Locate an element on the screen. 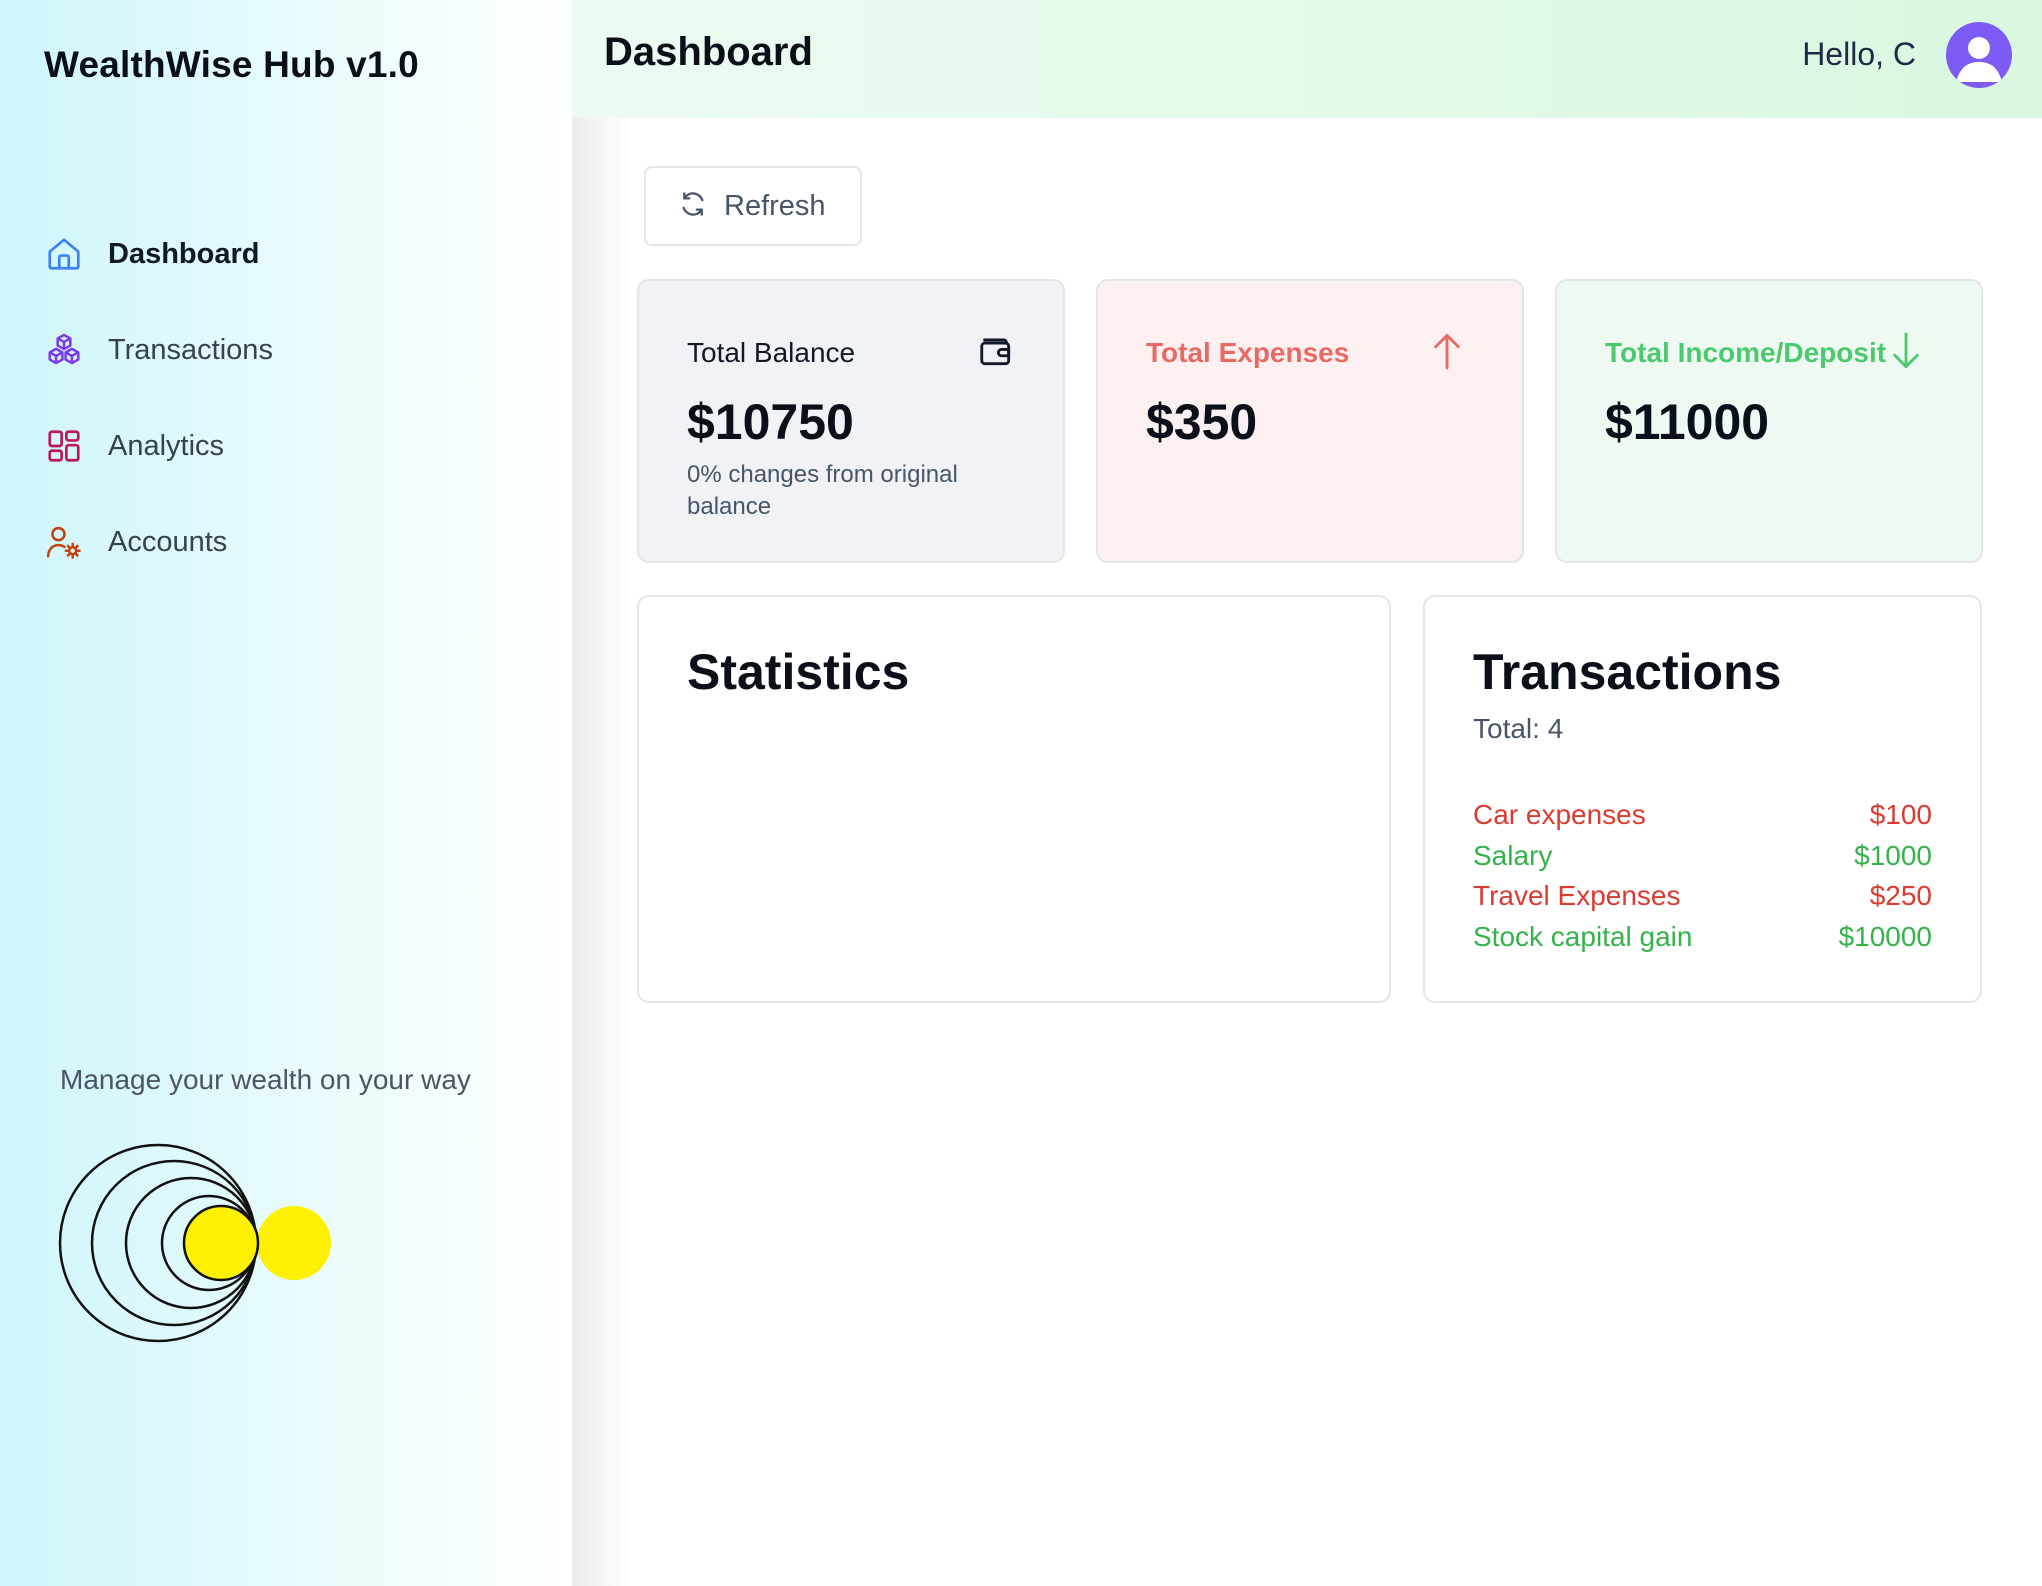 The width and height of the screenshot is (2042, 1586). total-income-card: Total Income/Deposit $11000 is located at coordinates (1769, 421).